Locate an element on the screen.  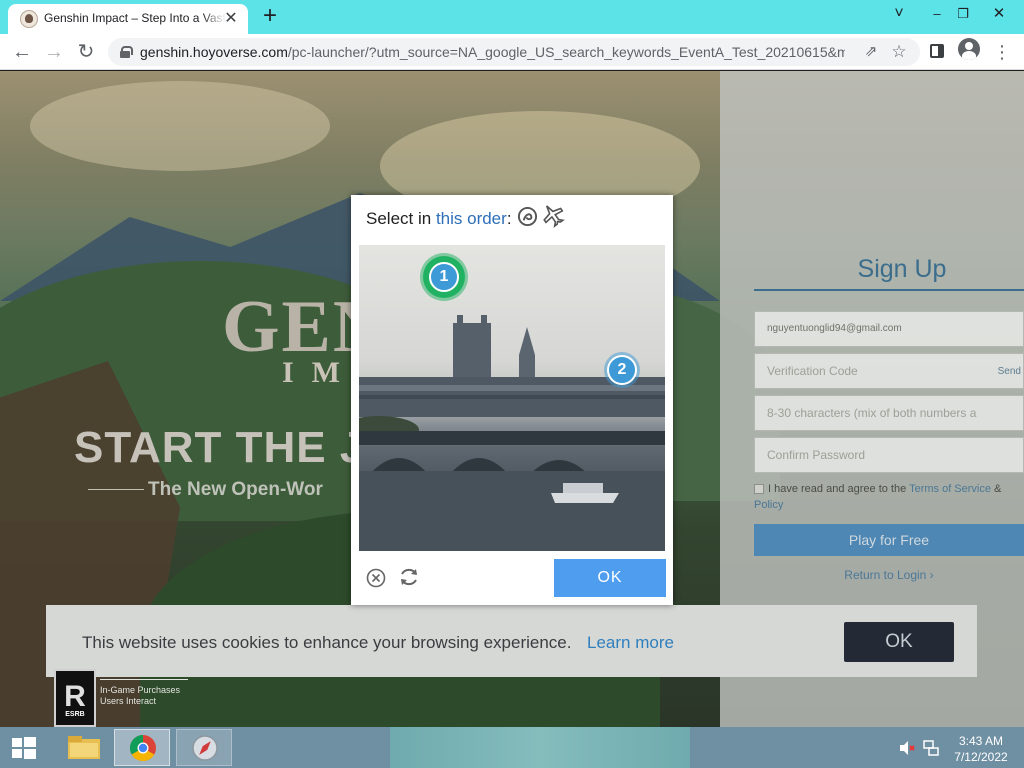
wallpaper-strip is located at coordinates (540, 747).